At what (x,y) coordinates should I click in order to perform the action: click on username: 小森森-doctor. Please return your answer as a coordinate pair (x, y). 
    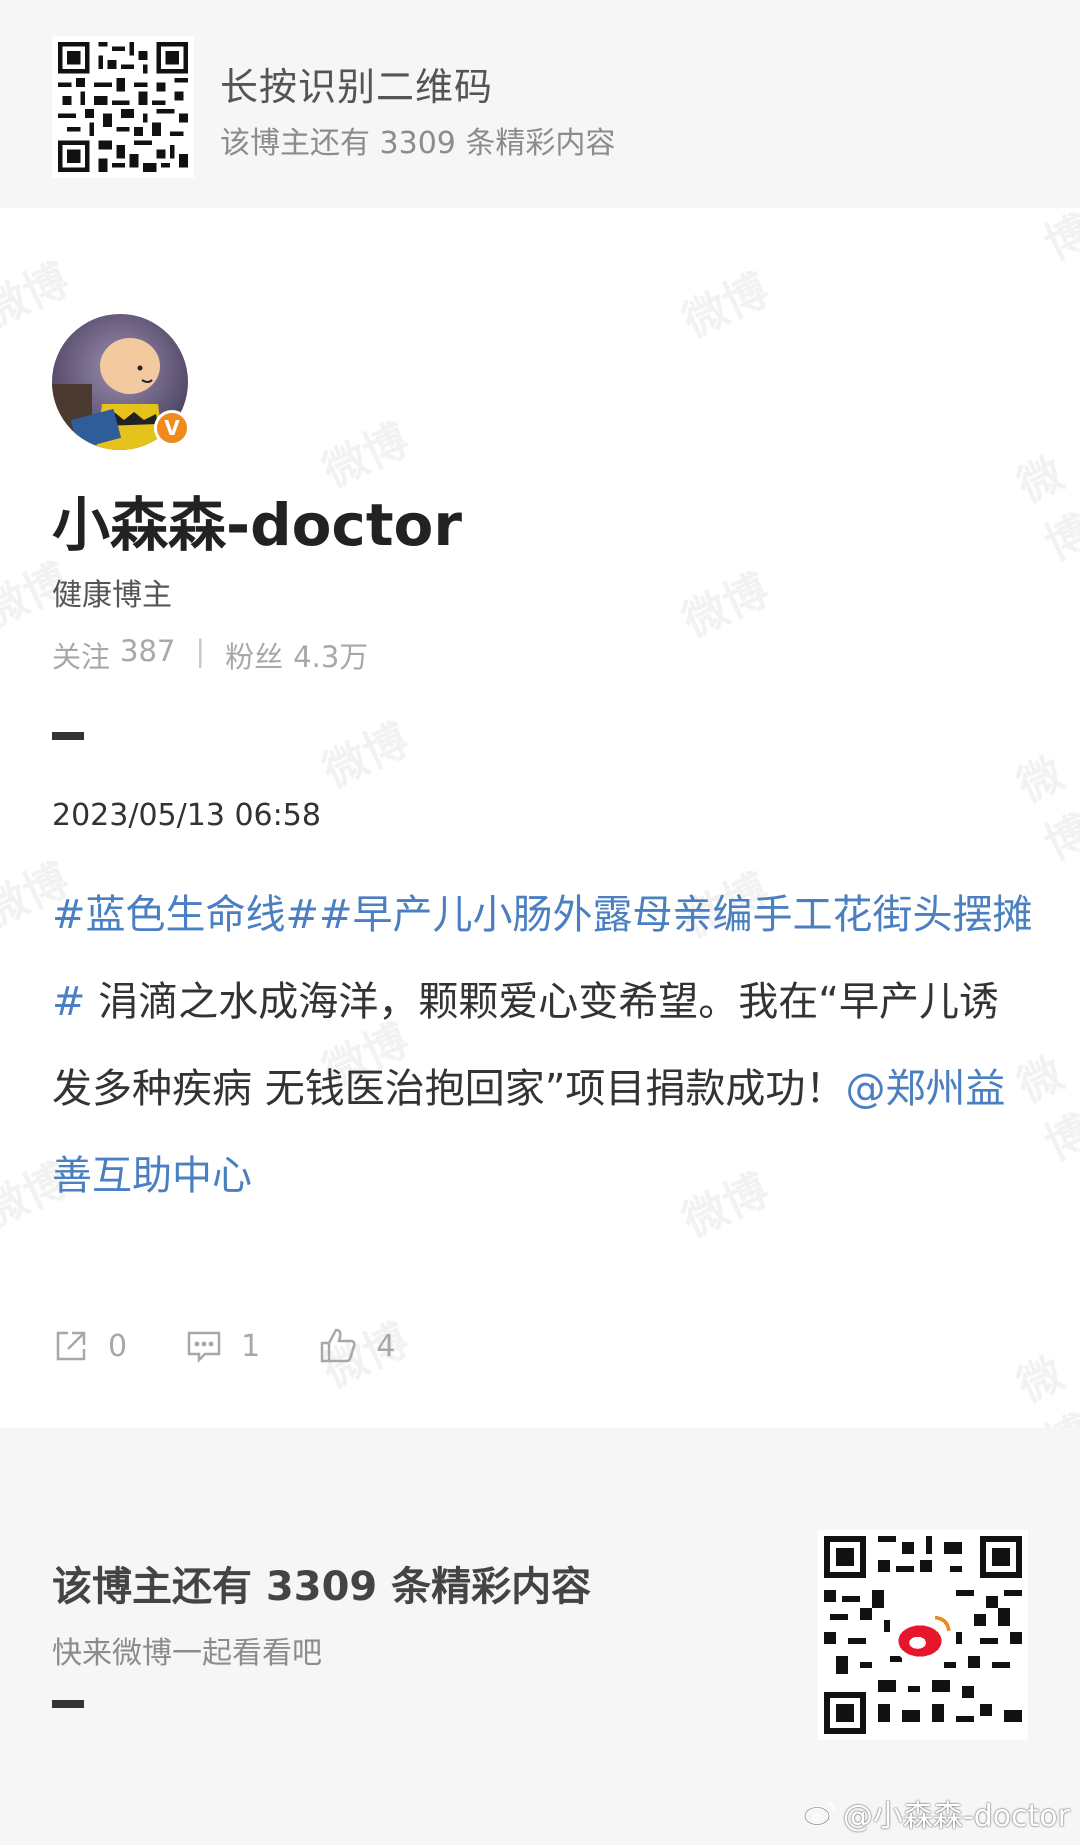
    Looking at the image, I should click on (257, 520).